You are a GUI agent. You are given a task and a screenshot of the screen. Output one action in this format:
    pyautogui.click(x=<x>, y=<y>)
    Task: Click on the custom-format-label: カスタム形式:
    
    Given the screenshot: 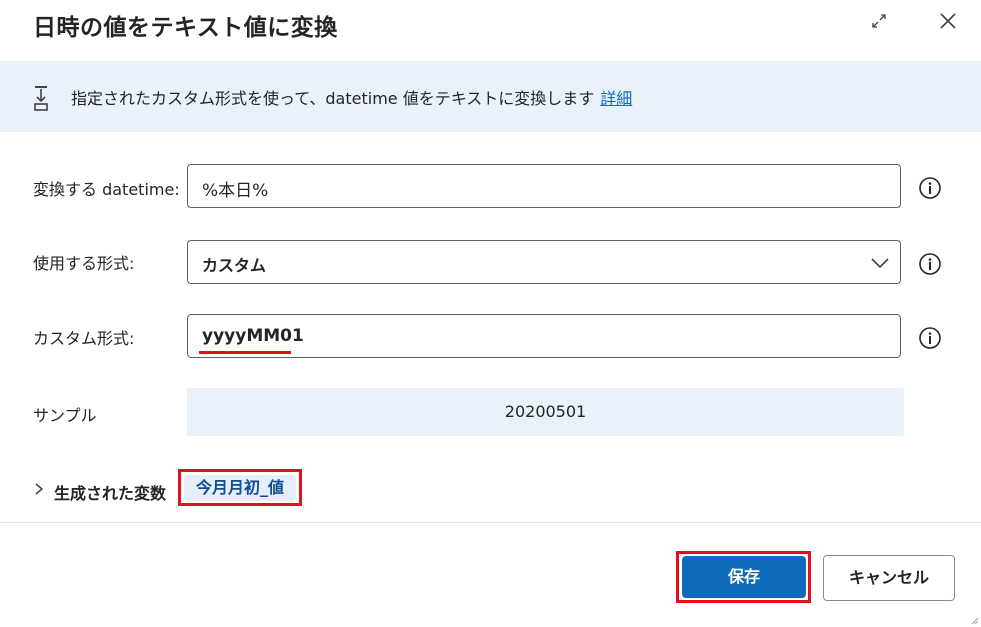 What is the action you would take?
    pyautogui.click(x=84, y=338)
    